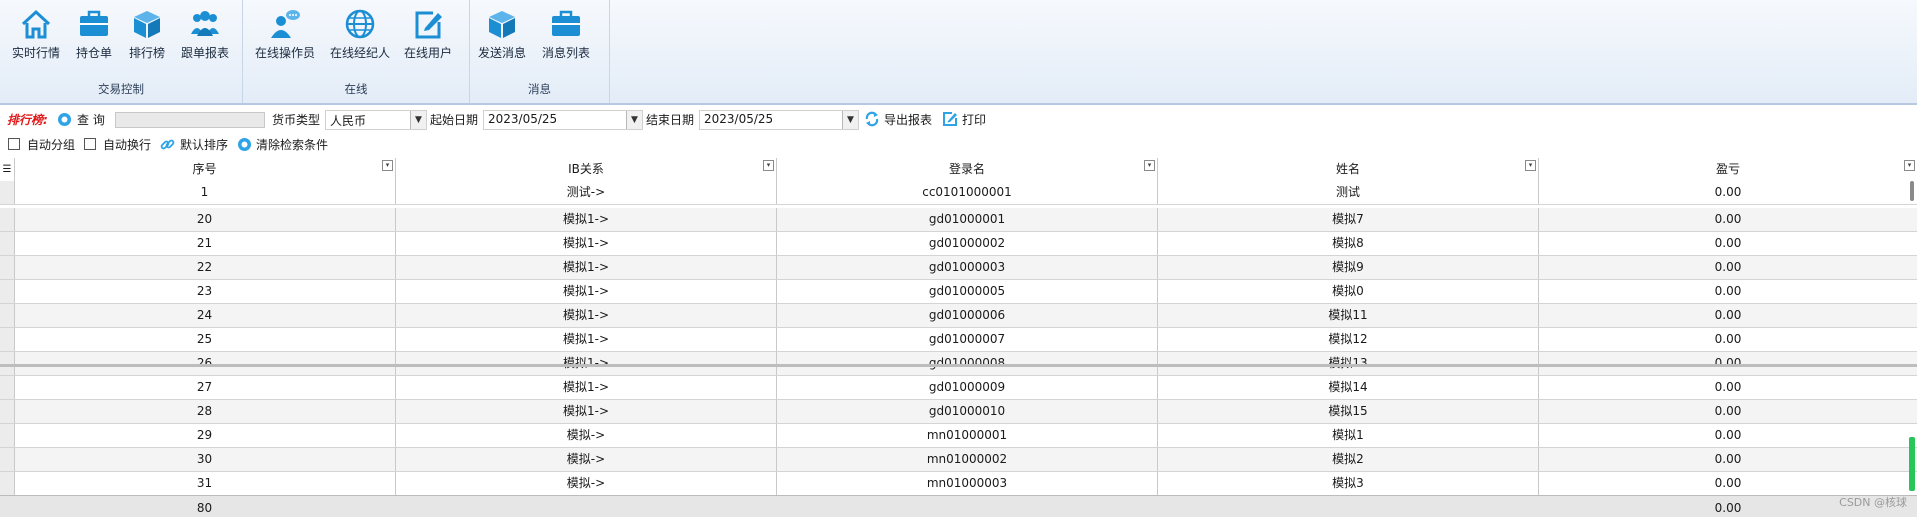 Image resolution: width=1917 pixels, height=517 pixels. Describe the element at coordinates (292, 144) in the screenshot. I see `clear-filter-button: 清除检索条件` at that location.